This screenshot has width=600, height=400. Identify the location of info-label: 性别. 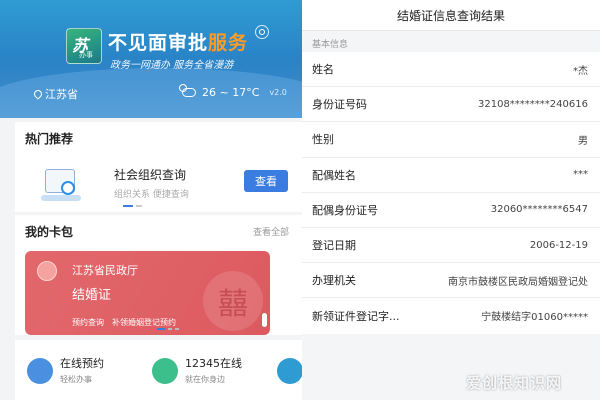
(323, 140).